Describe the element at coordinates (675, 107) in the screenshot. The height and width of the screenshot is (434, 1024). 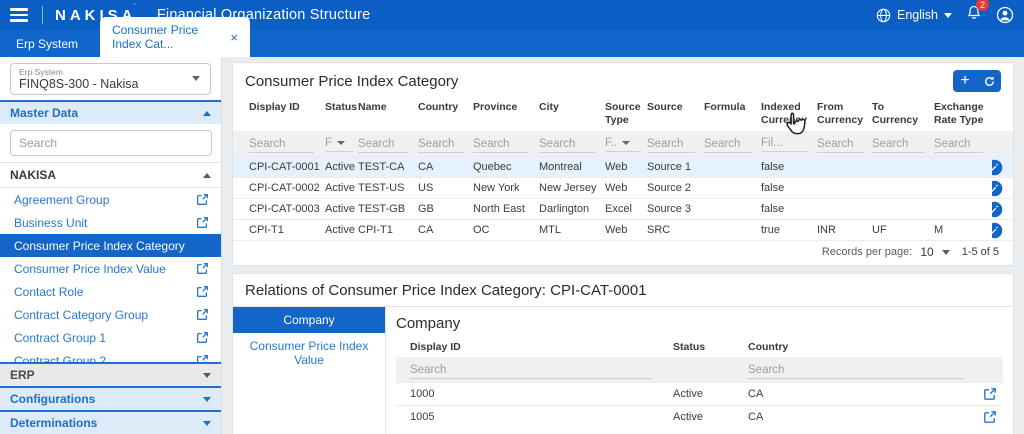
I see `column-header: Source` at that location.